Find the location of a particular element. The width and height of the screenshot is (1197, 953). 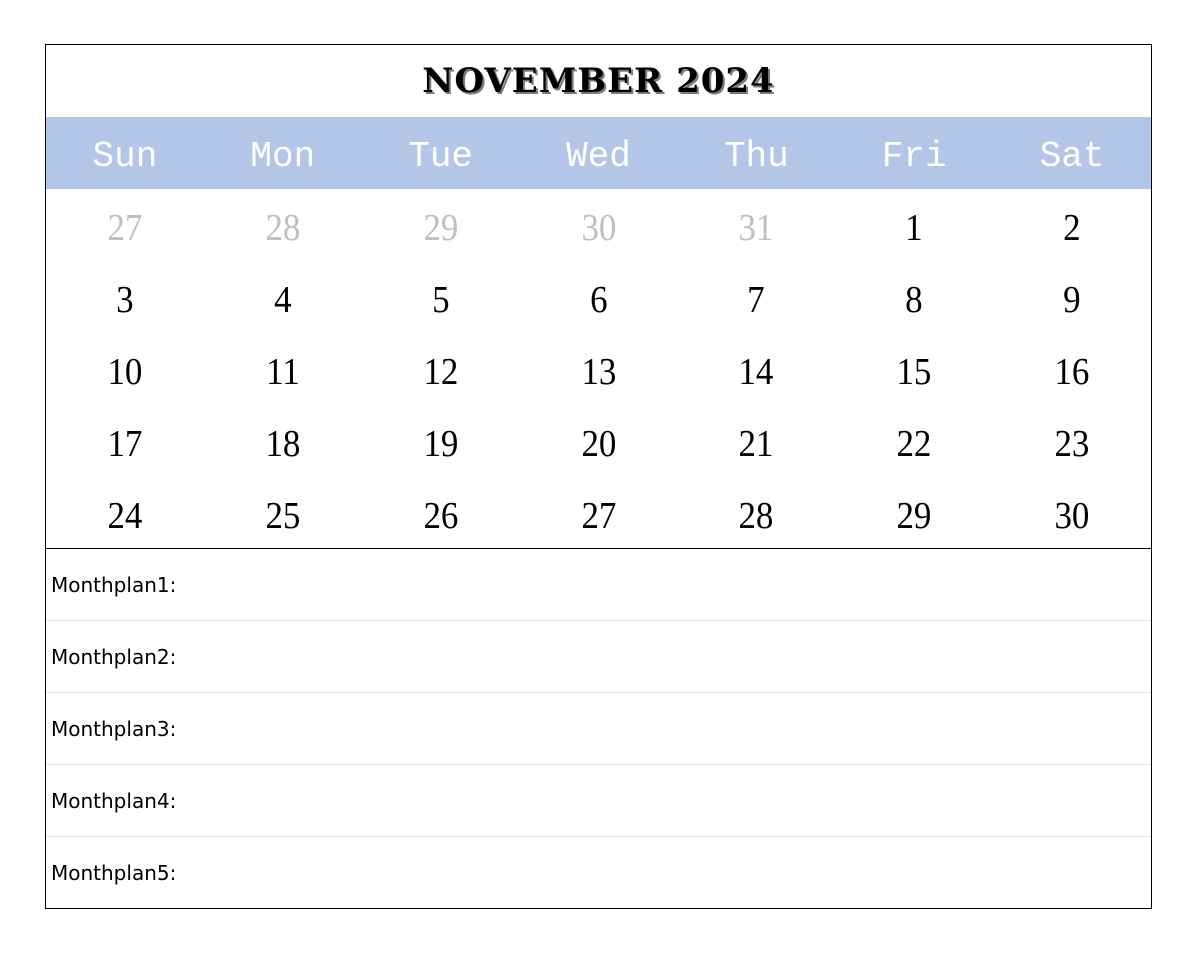

date-cell: 9 is located at coordinates (1071, 297).